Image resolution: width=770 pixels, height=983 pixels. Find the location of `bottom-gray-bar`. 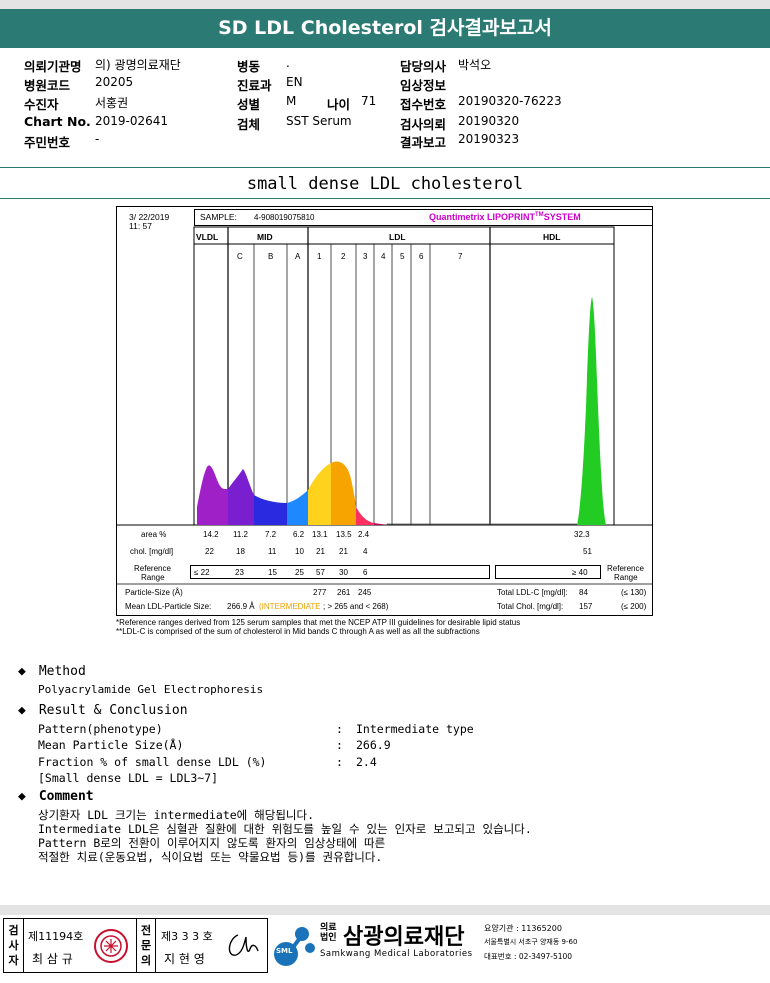

bottom-gray-bar is located at coordinates (385, 910).